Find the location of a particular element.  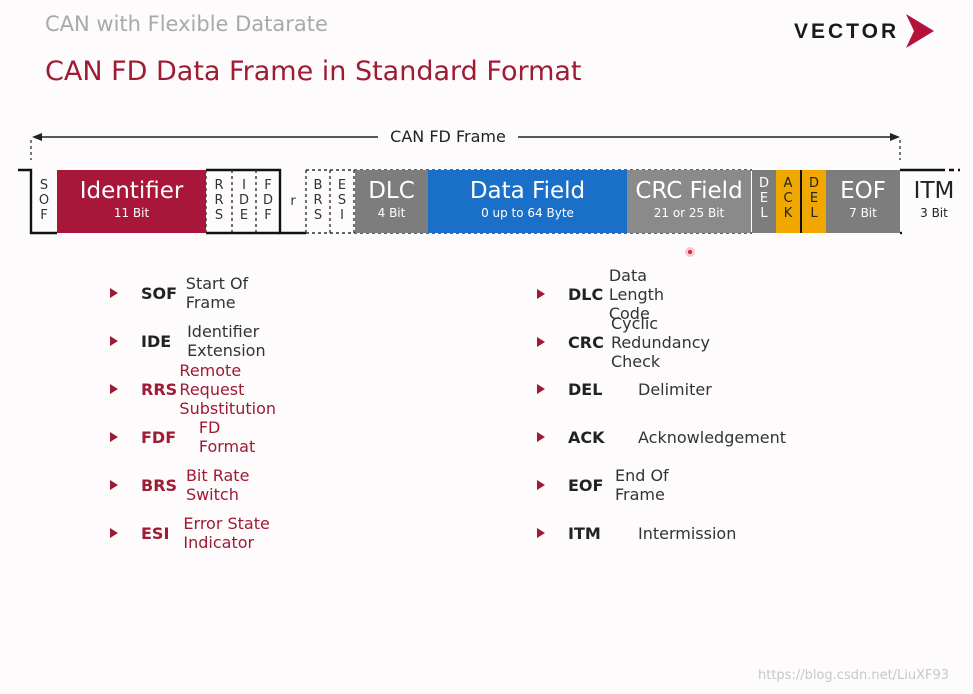

field-rrs: RRS is located at coordinates (219, 200).